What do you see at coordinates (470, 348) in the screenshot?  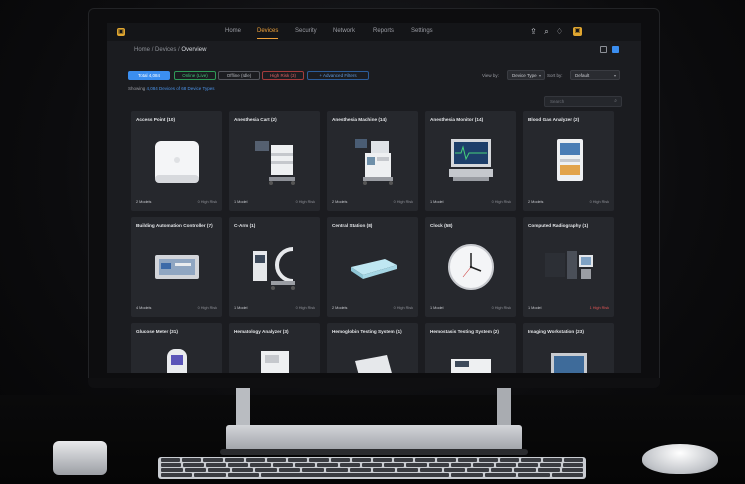 I see `device-card-hemostasis-system: Hemostasis Testing System (2)` at bounding box center [470, 348].